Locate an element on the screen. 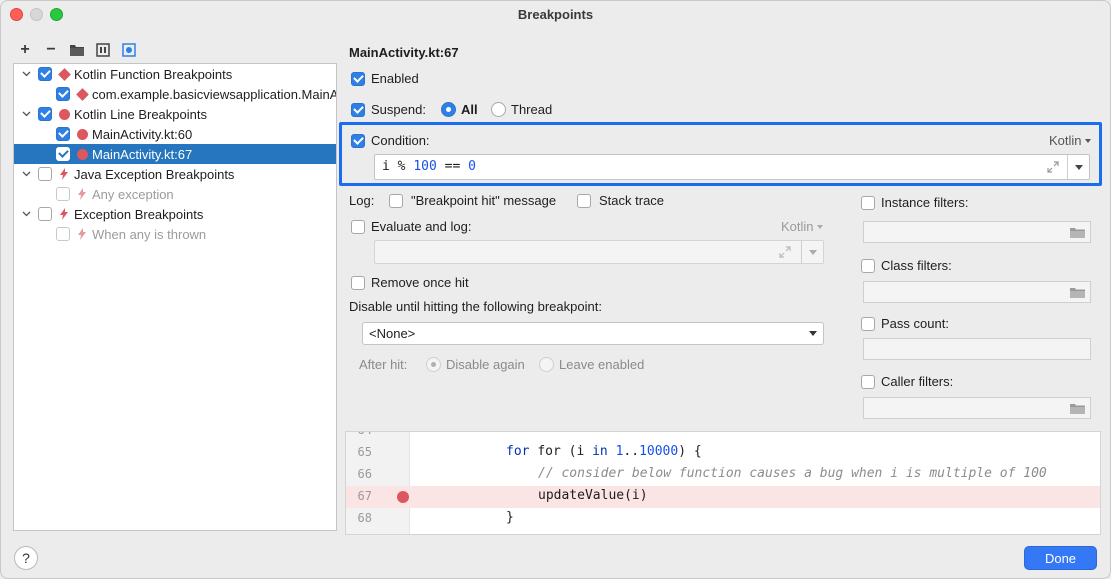  tree-item-label: Any exception is located at coordinates (133, 194).